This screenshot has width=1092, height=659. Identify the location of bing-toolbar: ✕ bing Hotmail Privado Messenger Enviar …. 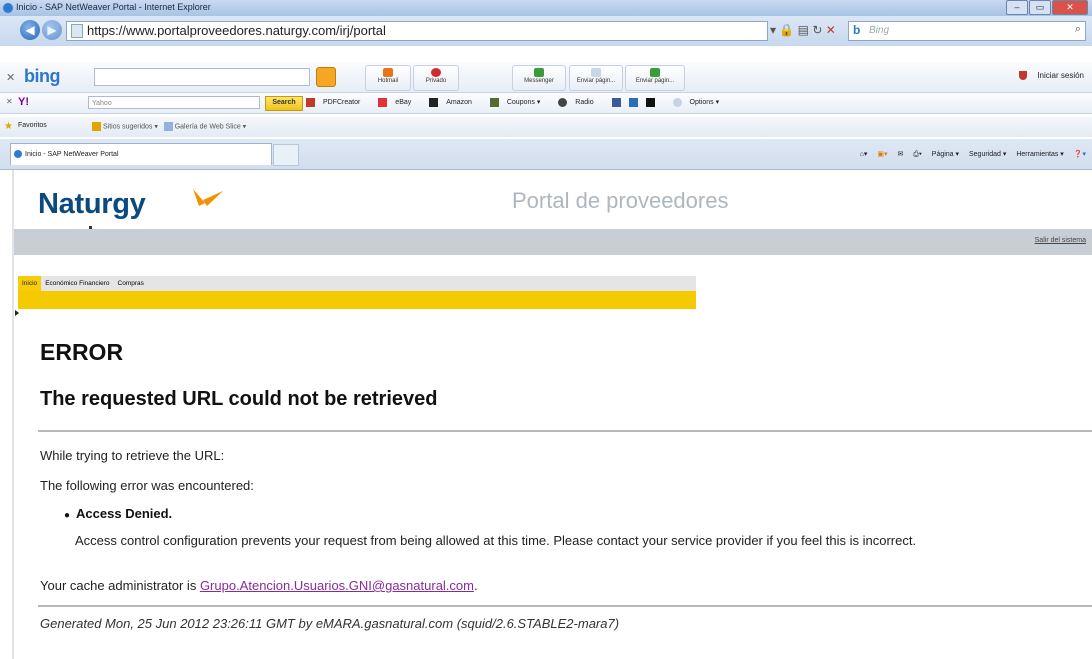
(546, 77).